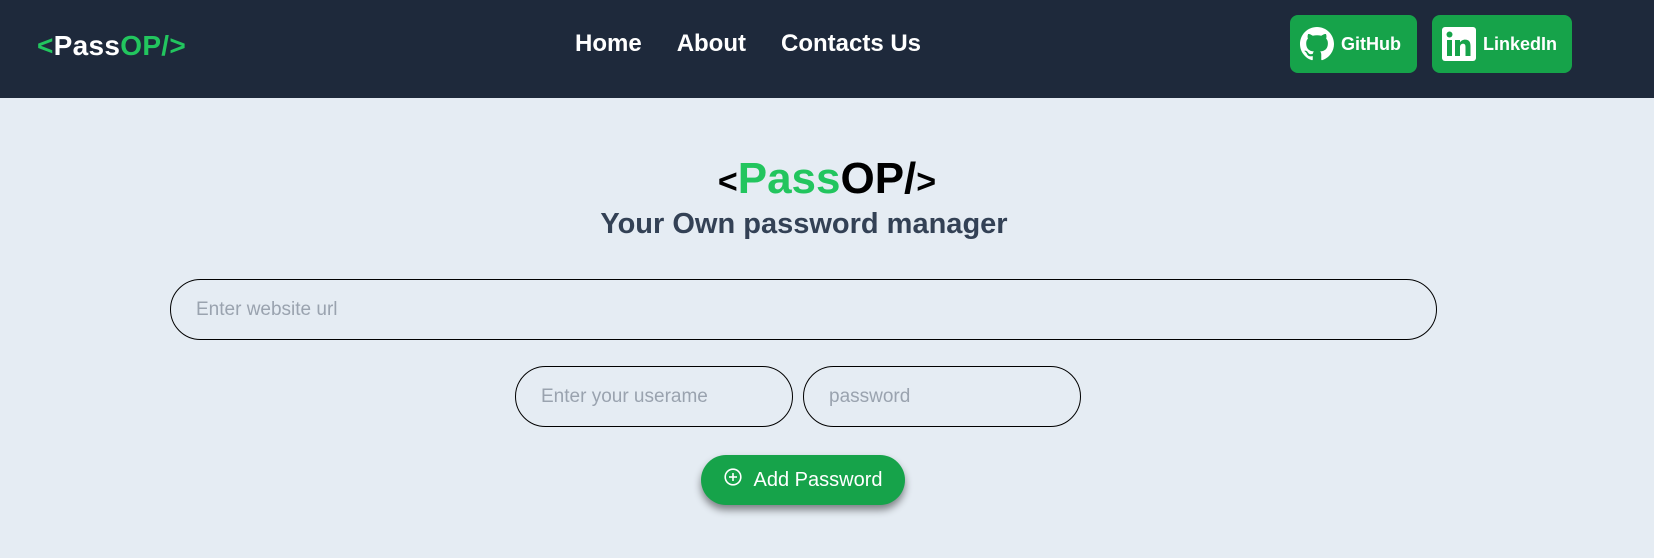 This screenshot has width=1654, height=558. I want to click on logo-open-bracket: <, so click(45, 45).